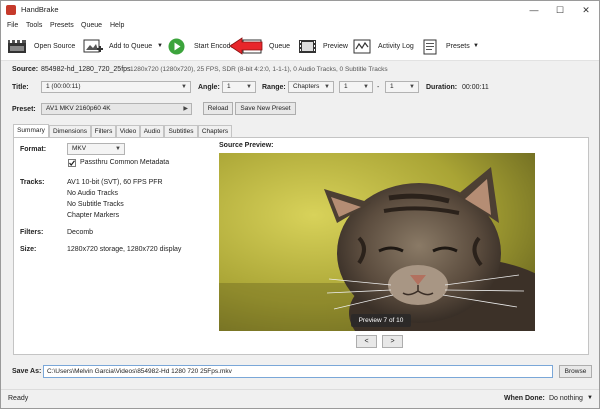 The height and width of the screenshot is (409, 600). What do you see at coordinates (280, 46) in the screenshot?
I see `queue-label: Queue` at bounding box center [280, 46].